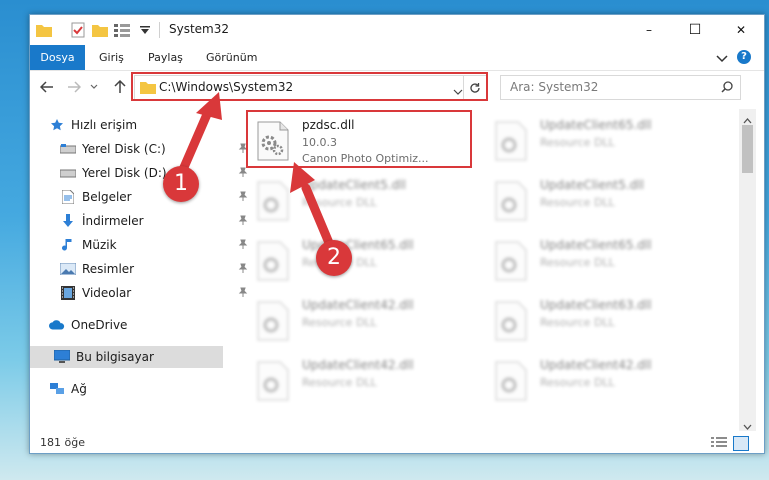  Describe the element at coordinates (334, 258) in the screenshot. I see `step-badge-2: 2` at that location.